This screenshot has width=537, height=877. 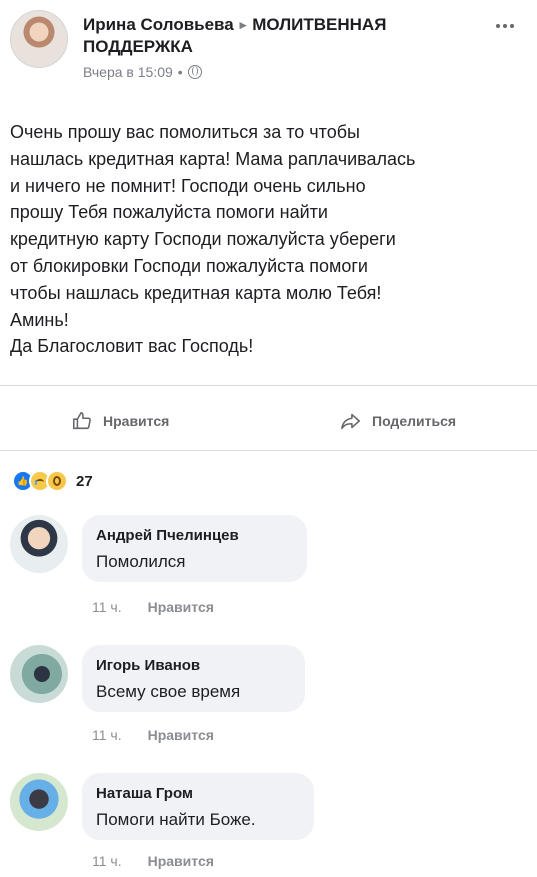 What do you see at coordinates (136, 421) in the screenshot?
I see `like-label: Нравится` at bounding box center [136, 421].